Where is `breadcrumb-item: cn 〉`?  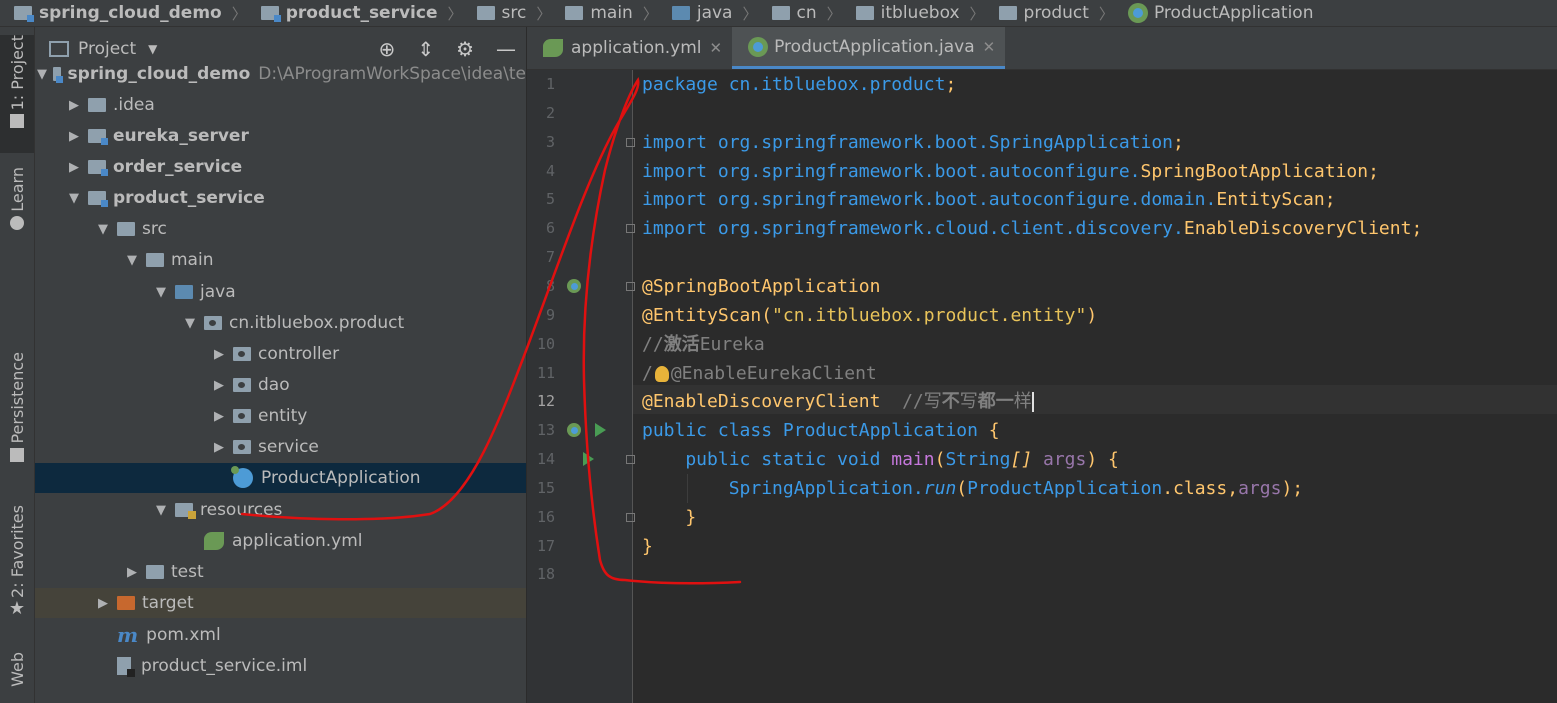
breadcrumb-item: cn 〉 is located at coordinates (800, 13).